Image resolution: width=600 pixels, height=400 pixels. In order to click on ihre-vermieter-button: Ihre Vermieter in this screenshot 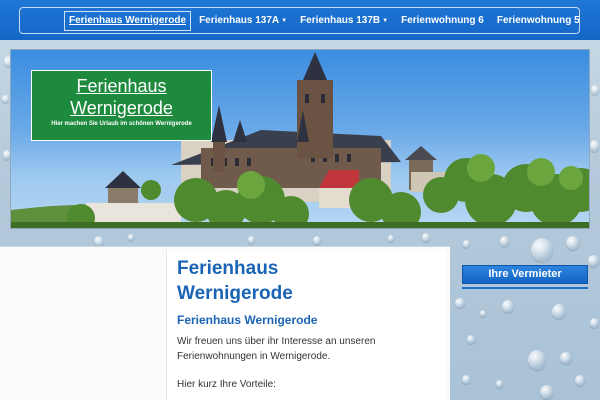, I will do `click(525, 274)`.